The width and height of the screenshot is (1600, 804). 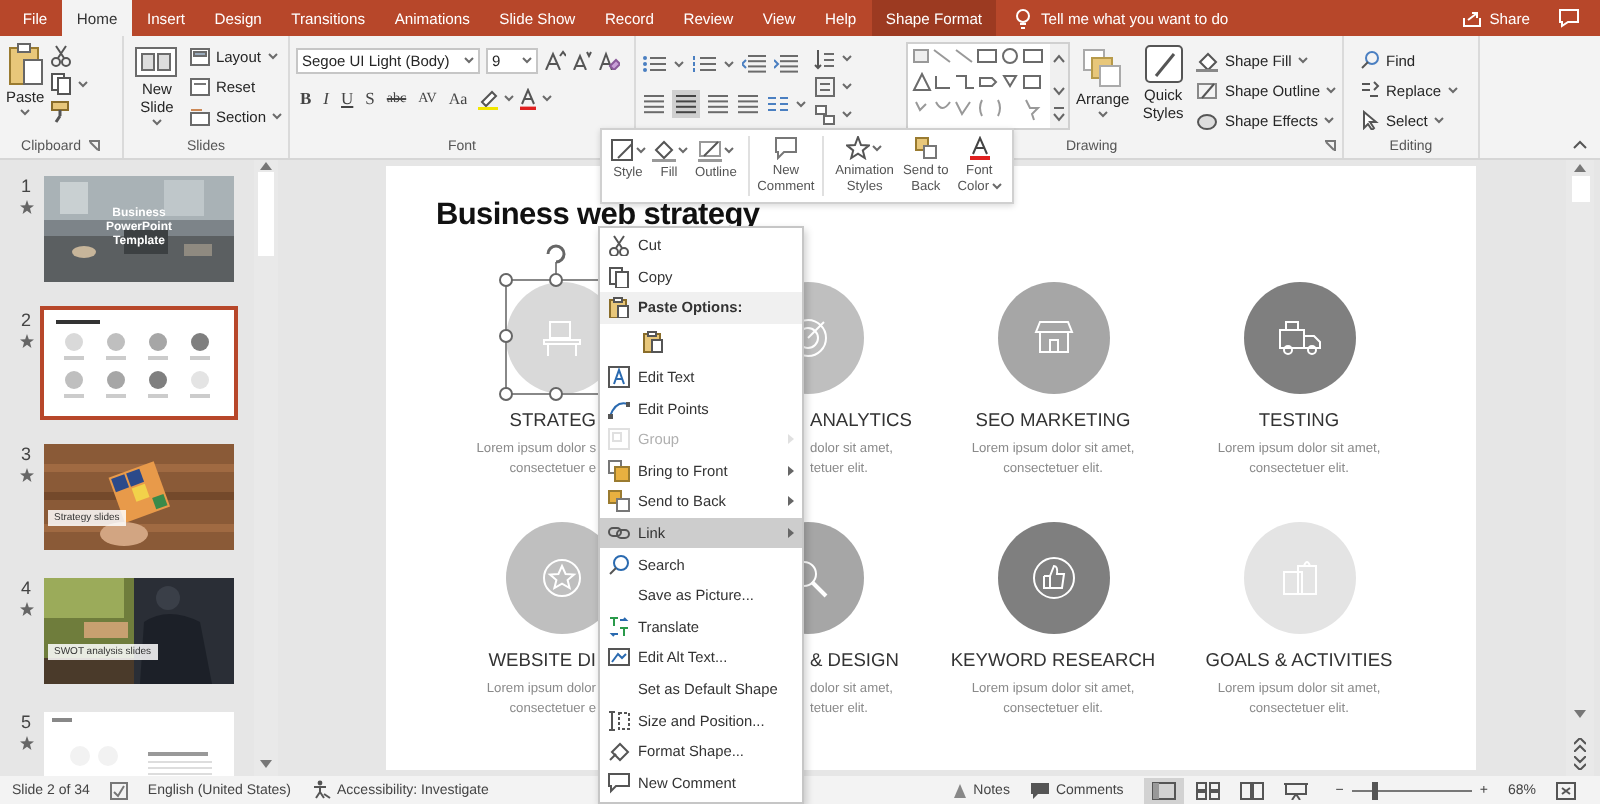 What do you see at coordinates (1251, 790) in the screenshot?
I see `reading-view-icon` at bounding box center [1251, 790].